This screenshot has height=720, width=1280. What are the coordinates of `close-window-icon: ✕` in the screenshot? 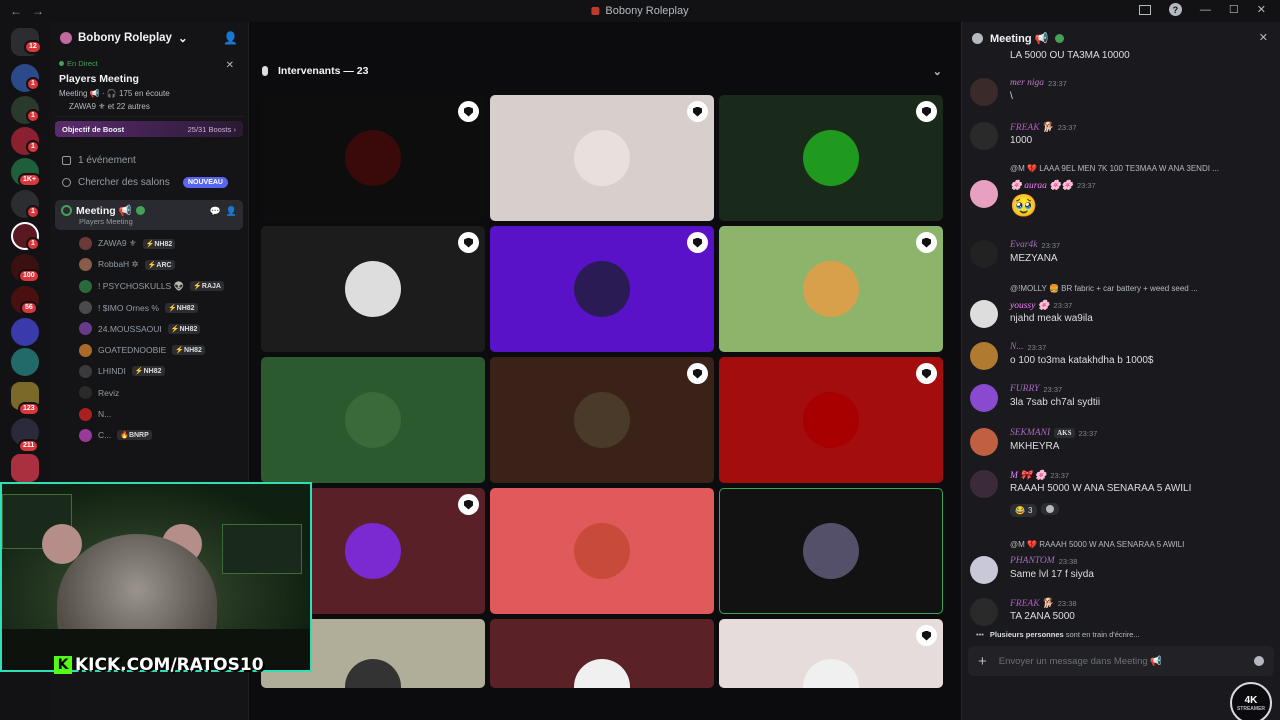 It's located at (1261, 9).